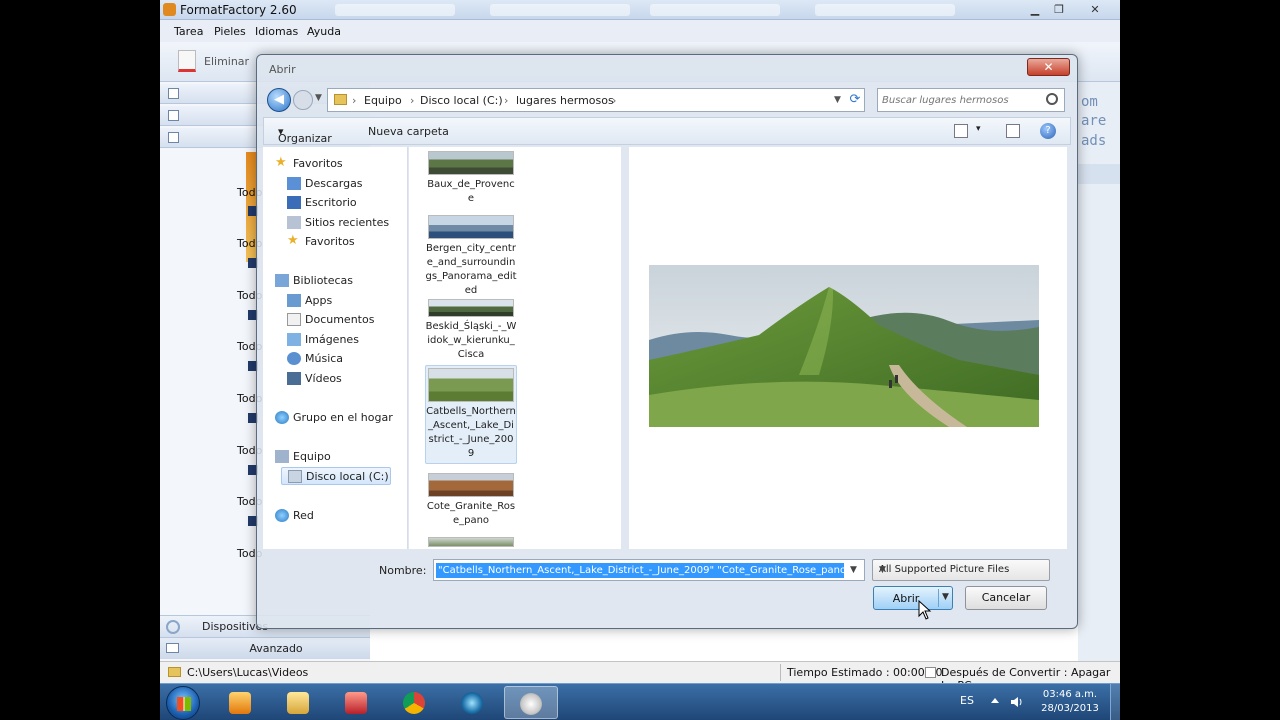 Image resolution: width=1280 pixels, height=720 pixels. I want to click on filename-combobox: ▼, so click(649, 570).